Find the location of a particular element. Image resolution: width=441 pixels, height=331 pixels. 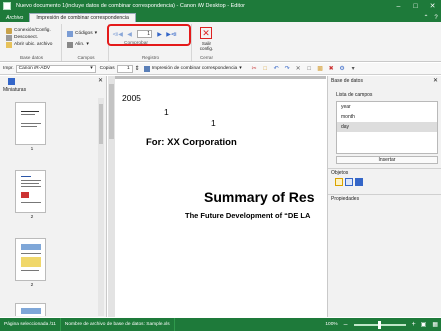

maximize-button: □ is located at coordinates (415, 6).